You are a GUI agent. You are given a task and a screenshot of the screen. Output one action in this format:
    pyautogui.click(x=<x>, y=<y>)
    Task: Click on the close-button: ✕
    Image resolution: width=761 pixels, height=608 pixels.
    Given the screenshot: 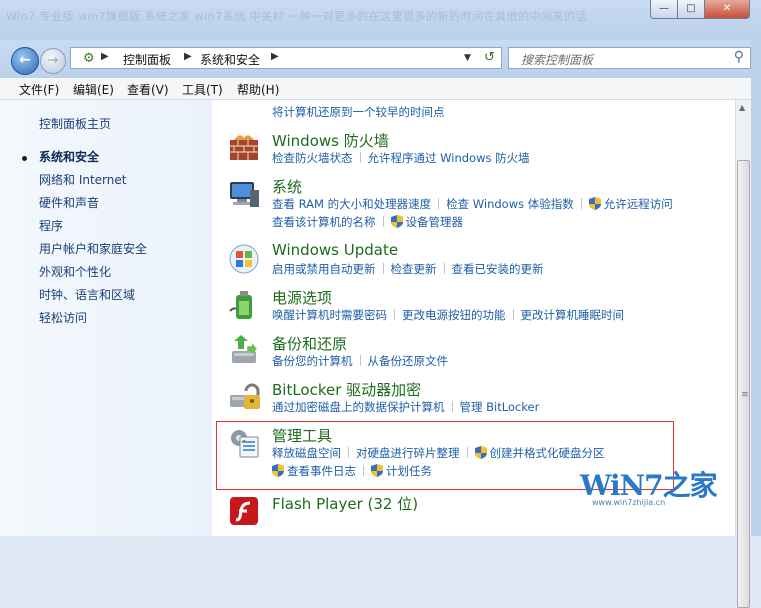 What is the action you would take?
    pyautogui.click(x=727, y=9)
    